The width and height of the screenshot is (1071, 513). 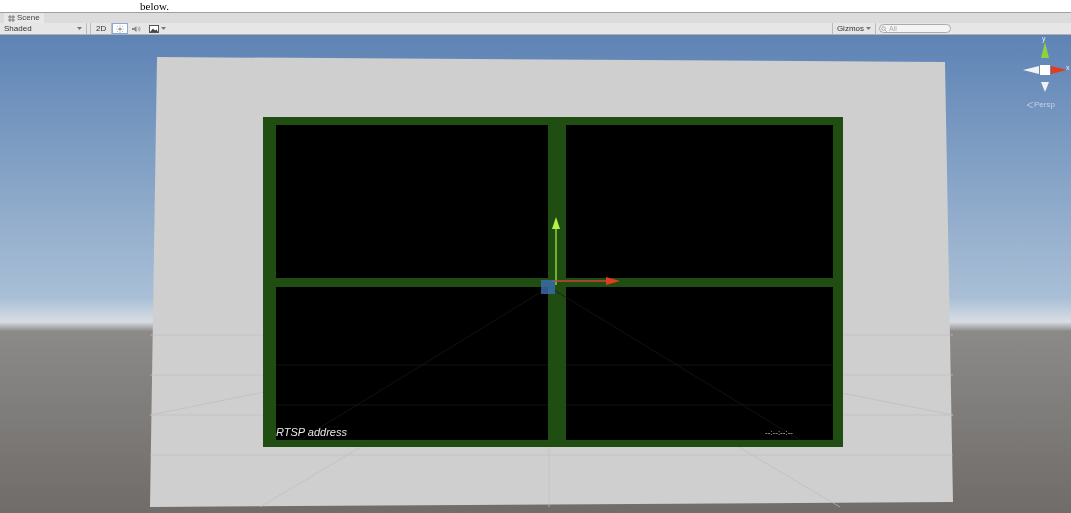 What do you see at coordinates (154, 28) in the screenshot?
I see `image-icon` at bounding box center [154, 28].